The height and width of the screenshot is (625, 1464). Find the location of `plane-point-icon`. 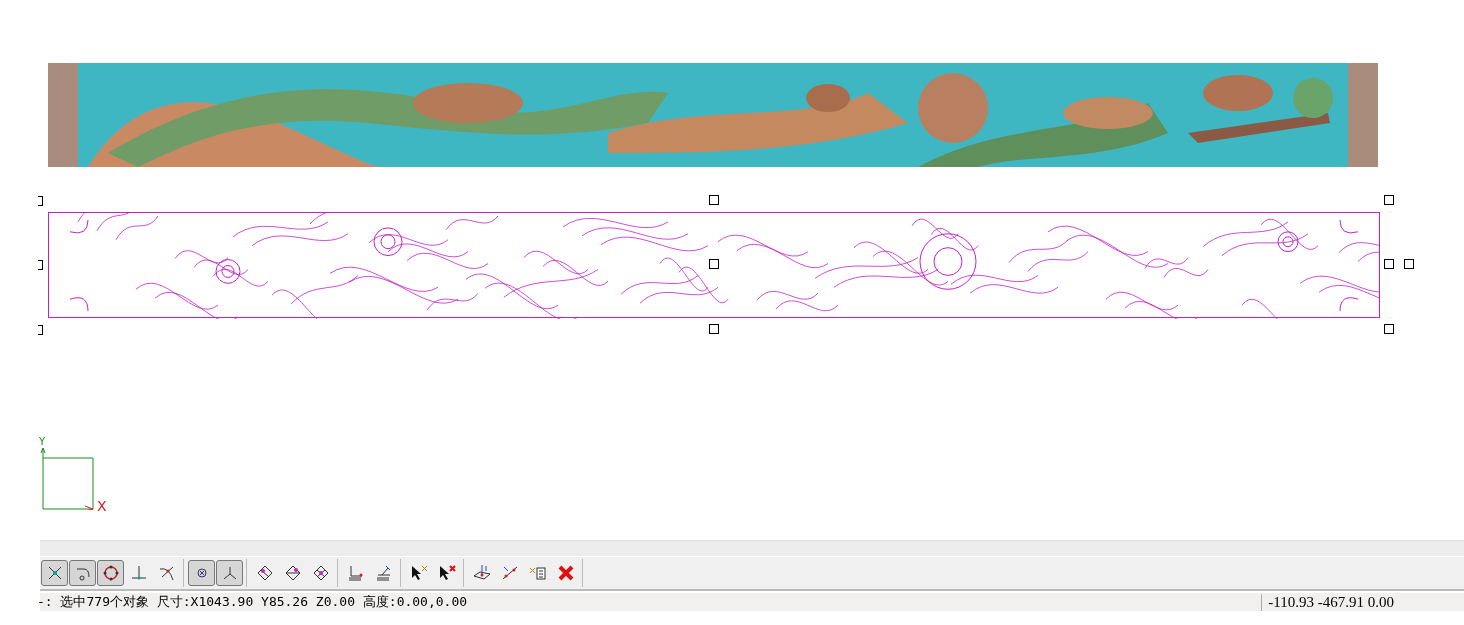

plane-point-icon is located at coordinates (481, 573).